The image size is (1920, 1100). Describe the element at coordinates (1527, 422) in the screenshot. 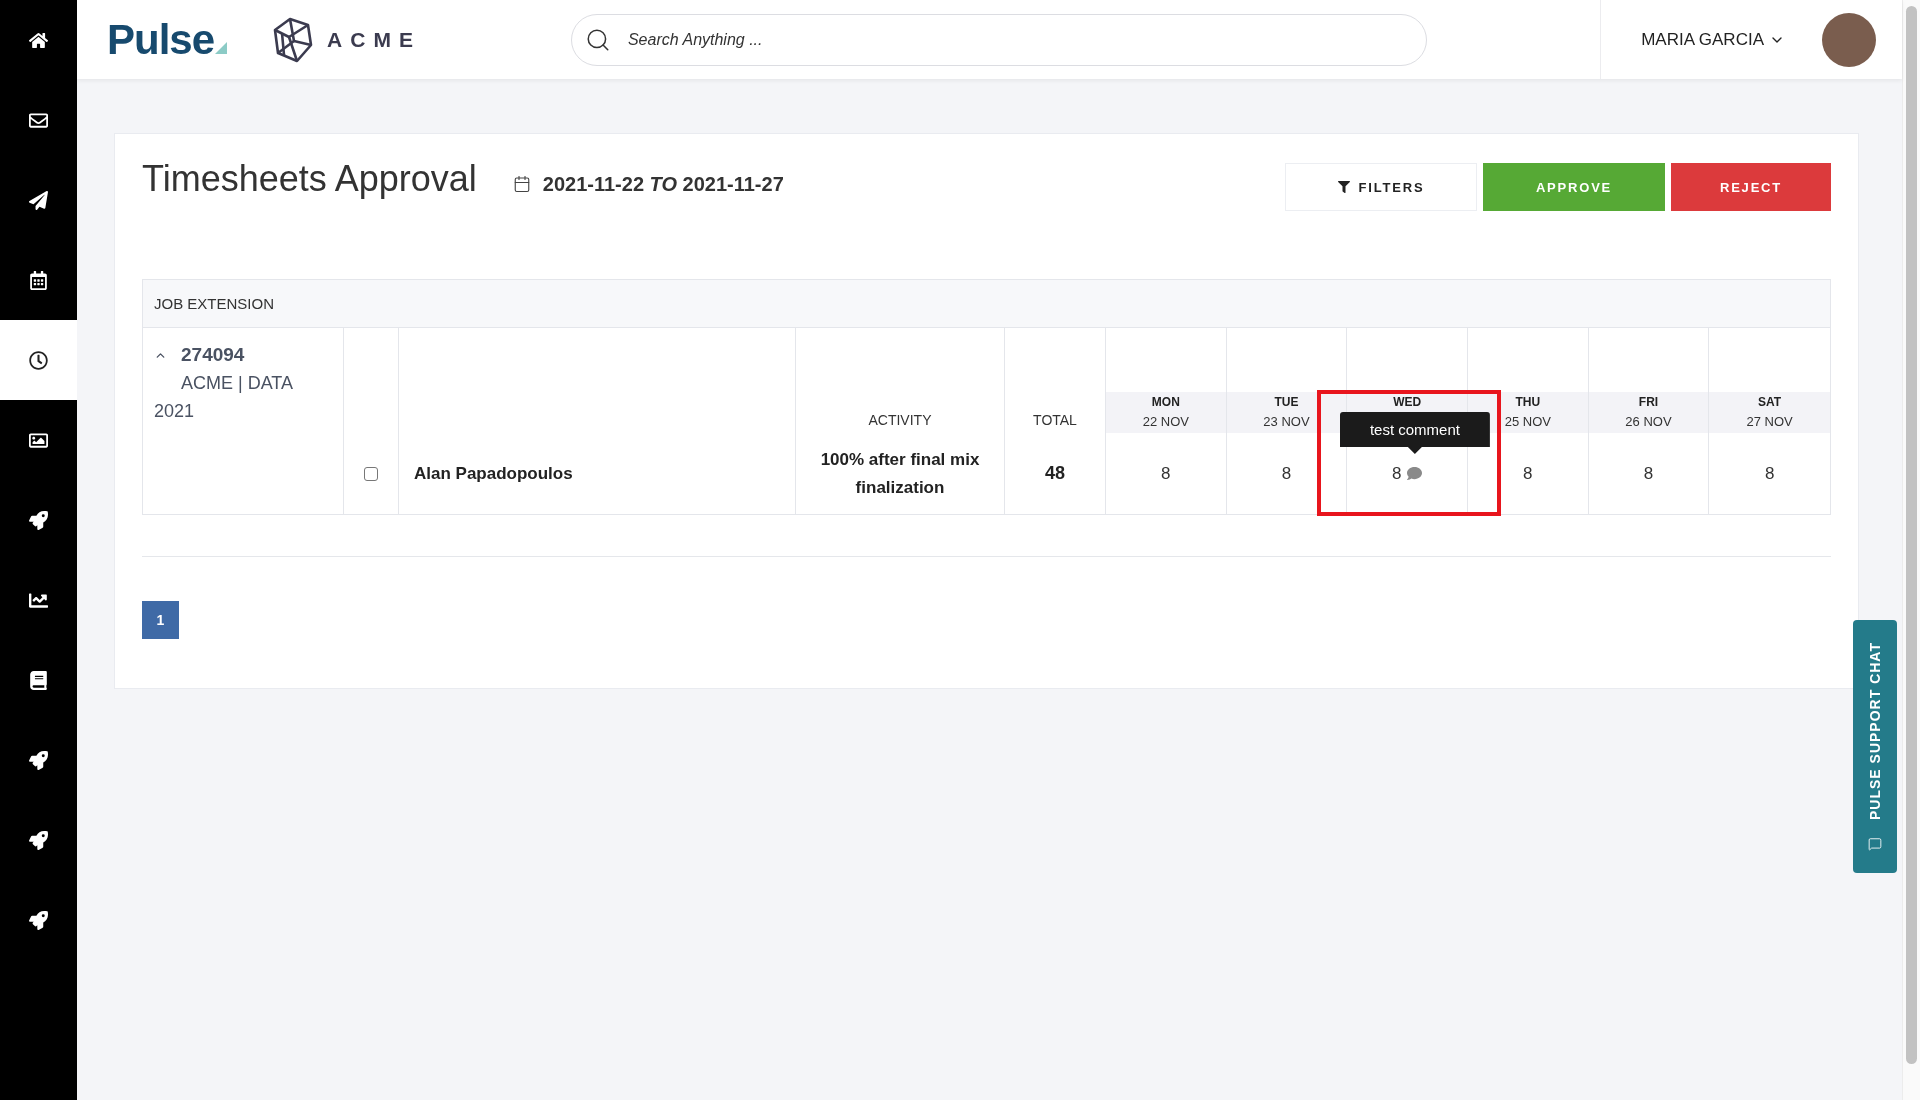

I see `day-date: 25 NOV` at that location.